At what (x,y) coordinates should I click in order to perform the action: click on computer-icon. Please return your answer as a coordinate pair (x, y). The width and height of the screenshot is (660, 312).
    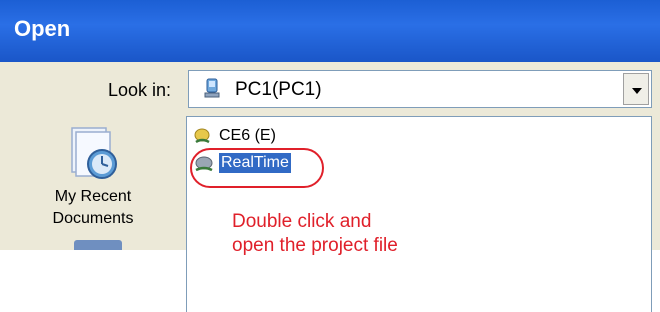
    Looking at the image, I should click on (212, 88).